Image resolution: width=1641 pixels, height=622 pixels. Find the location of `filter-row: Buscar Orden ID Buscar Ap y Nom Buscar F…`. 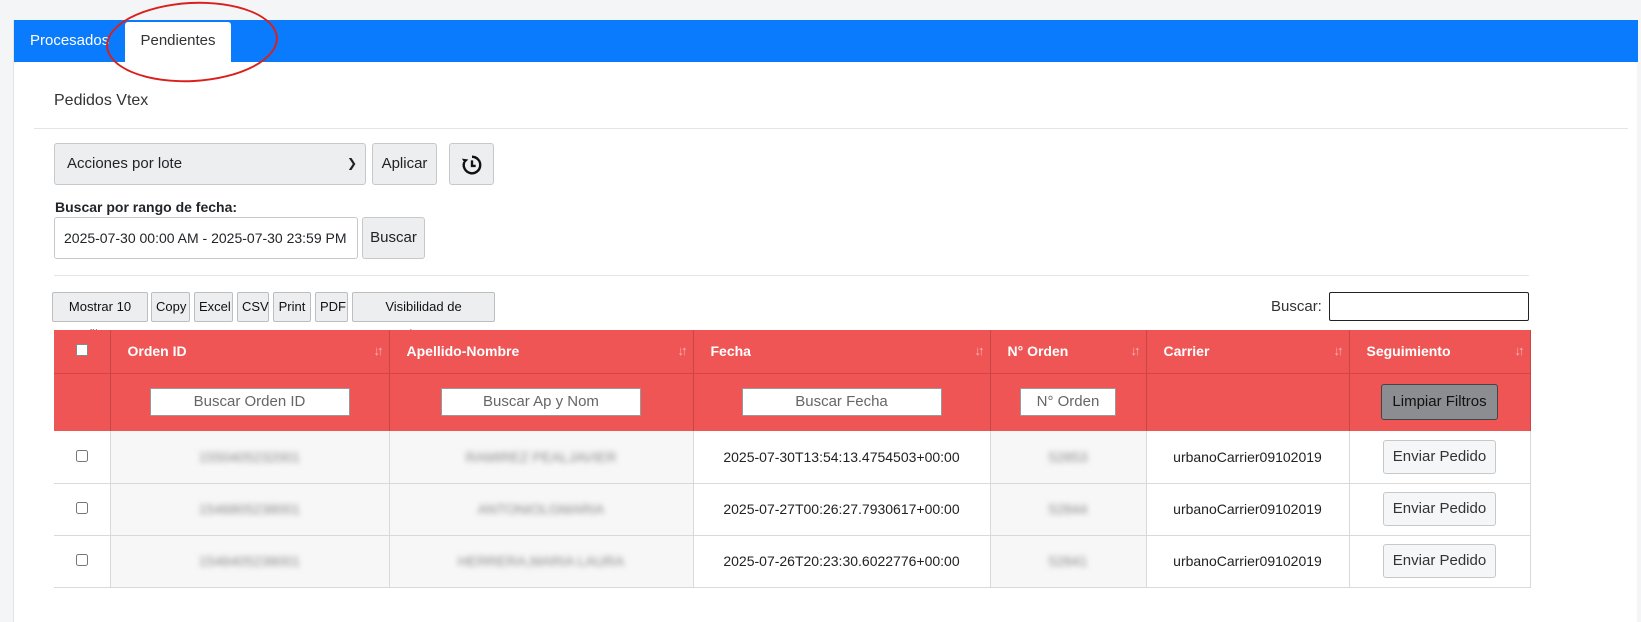

filter-row: Buscar Orden ID Buscar Ap y Nom Buscar F… is located at coordinates (792, 402).